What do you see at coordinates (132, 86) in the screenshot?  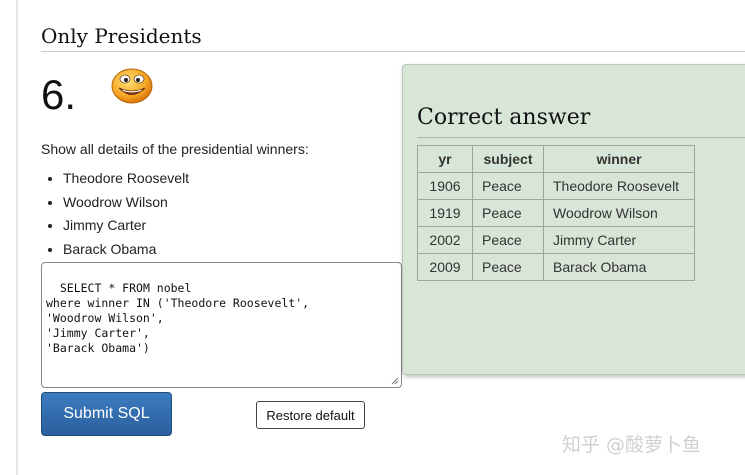 I see `smiley-icon` at bounding box center [132, 86].